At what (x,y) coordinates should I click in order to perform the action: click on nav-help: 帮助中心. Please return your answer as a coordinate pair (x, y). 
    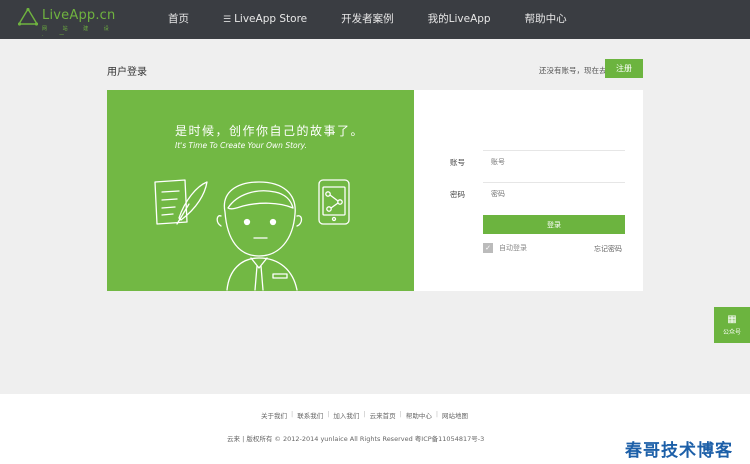
    Looking at the image, I should click on (546, 19).